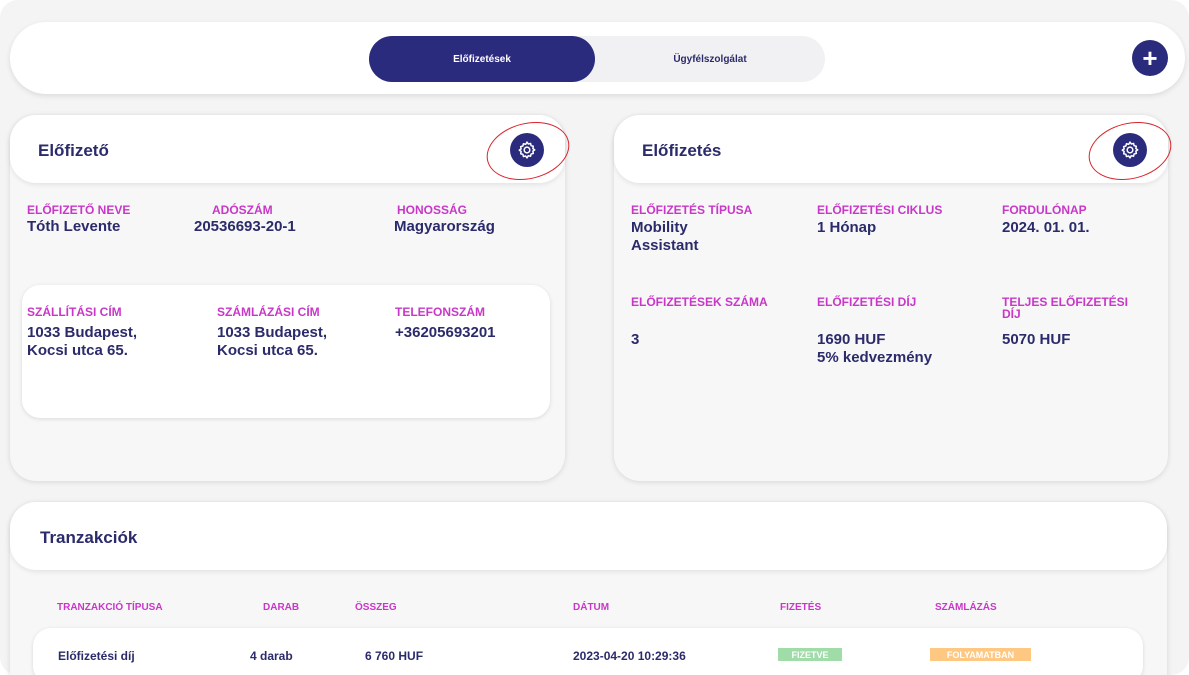 This screenshot has width=1189, height=675. Describe the element at coordinates (810, 654) in the screenshot. I see `payment-status-badge: FIZETVE` at that location.